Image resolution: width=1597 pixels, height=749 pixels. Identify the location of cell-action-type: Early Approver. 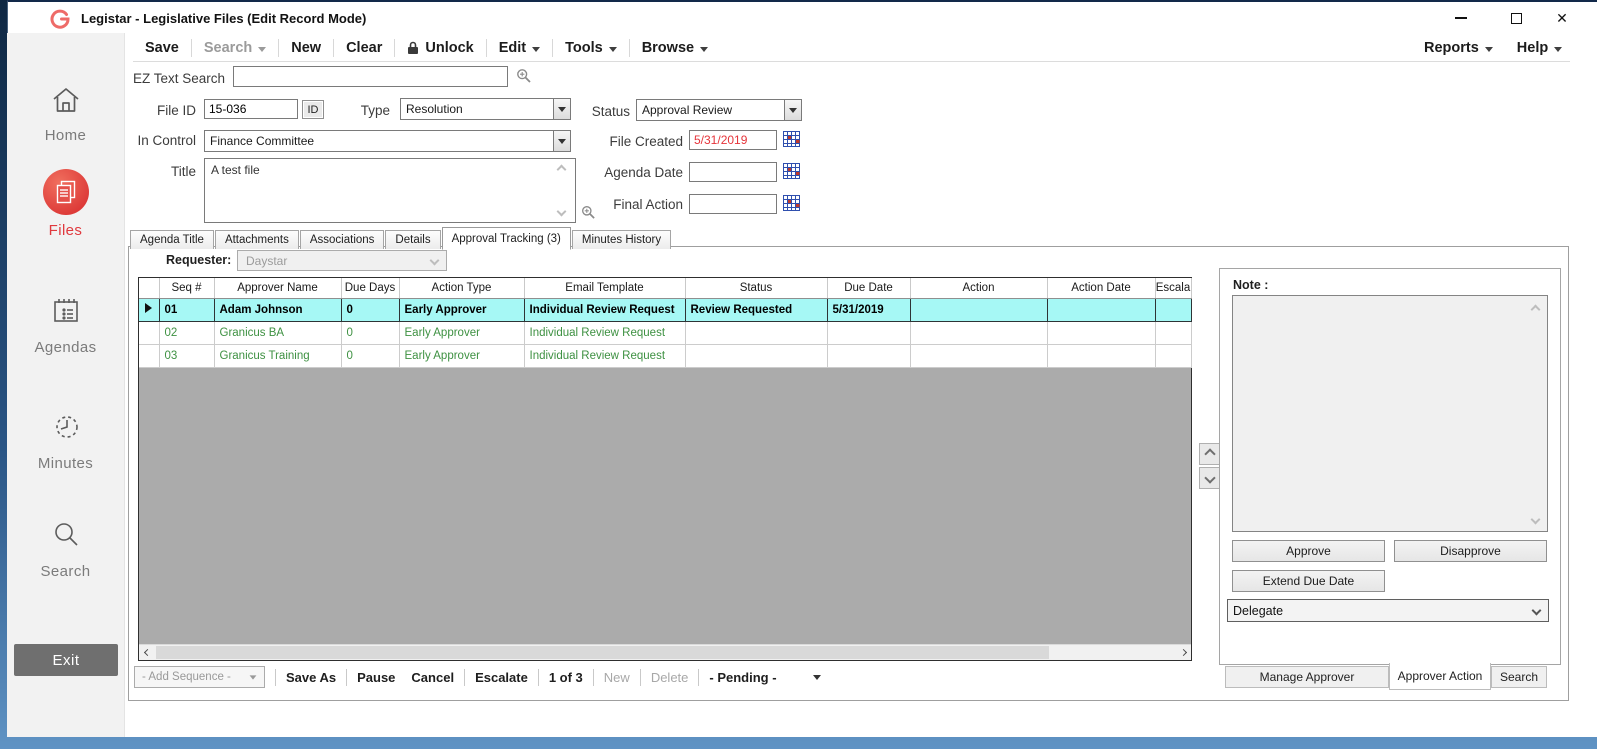
(462, 356).